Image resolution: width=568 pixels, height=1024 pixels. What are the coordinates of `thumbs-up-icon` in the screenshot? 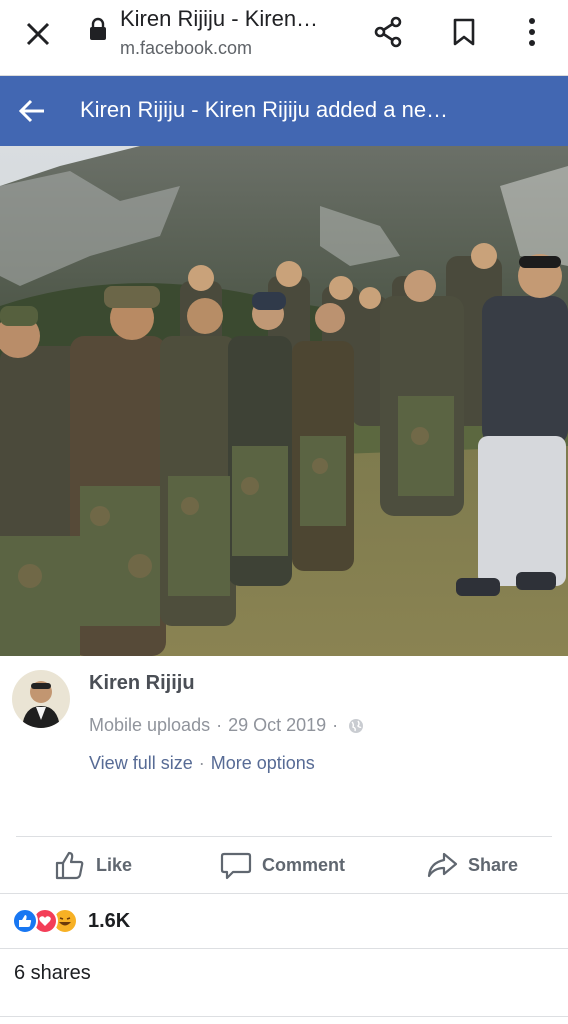 It's located at (69, 865).